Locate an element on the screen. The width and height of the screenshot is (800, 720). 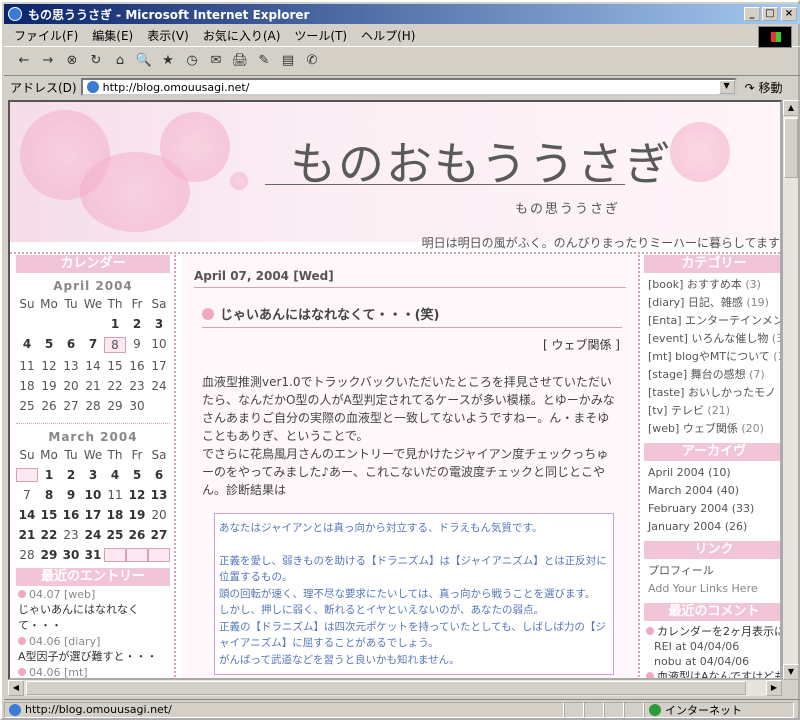
calendar-day: 25 is located at coordinates (115, 535).